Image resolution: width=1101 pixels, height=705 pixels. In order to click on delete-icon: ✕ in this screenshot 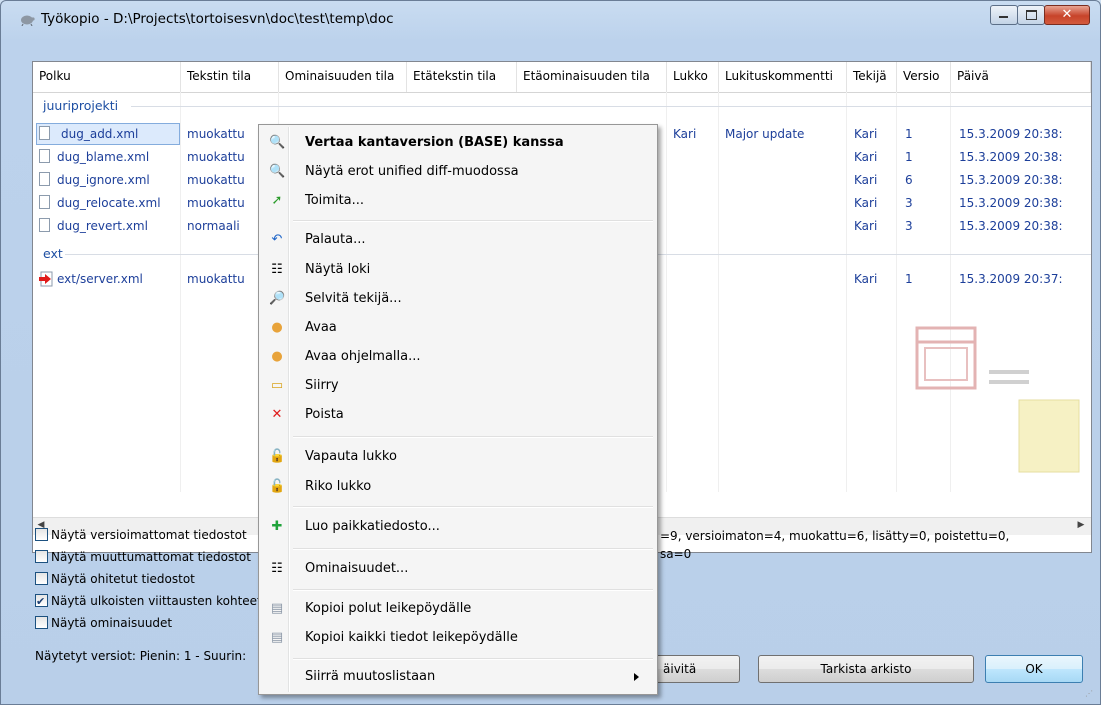, I will do `click(277, 414)`.